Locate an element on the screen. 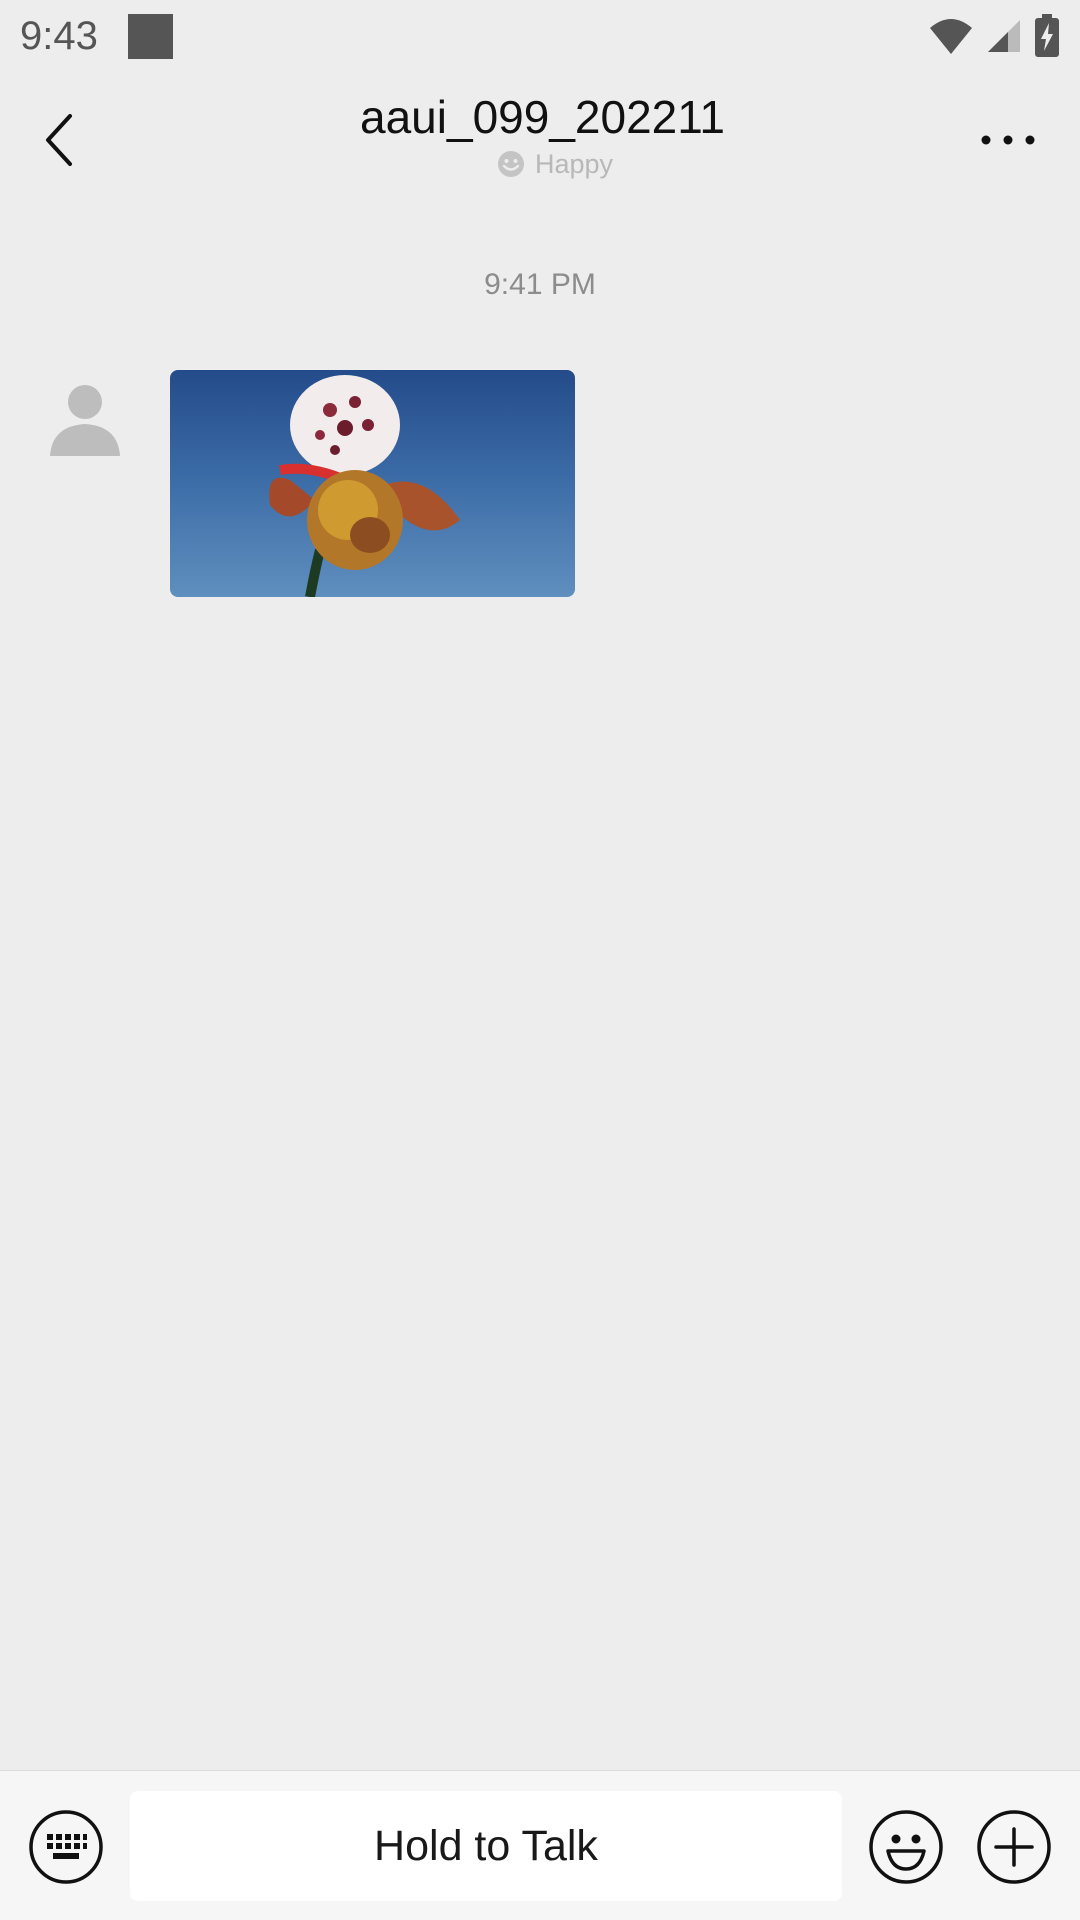 The width and height of the screenshot is (1080, 1920). more-functions-button is located at coordinates (1014, 1847).